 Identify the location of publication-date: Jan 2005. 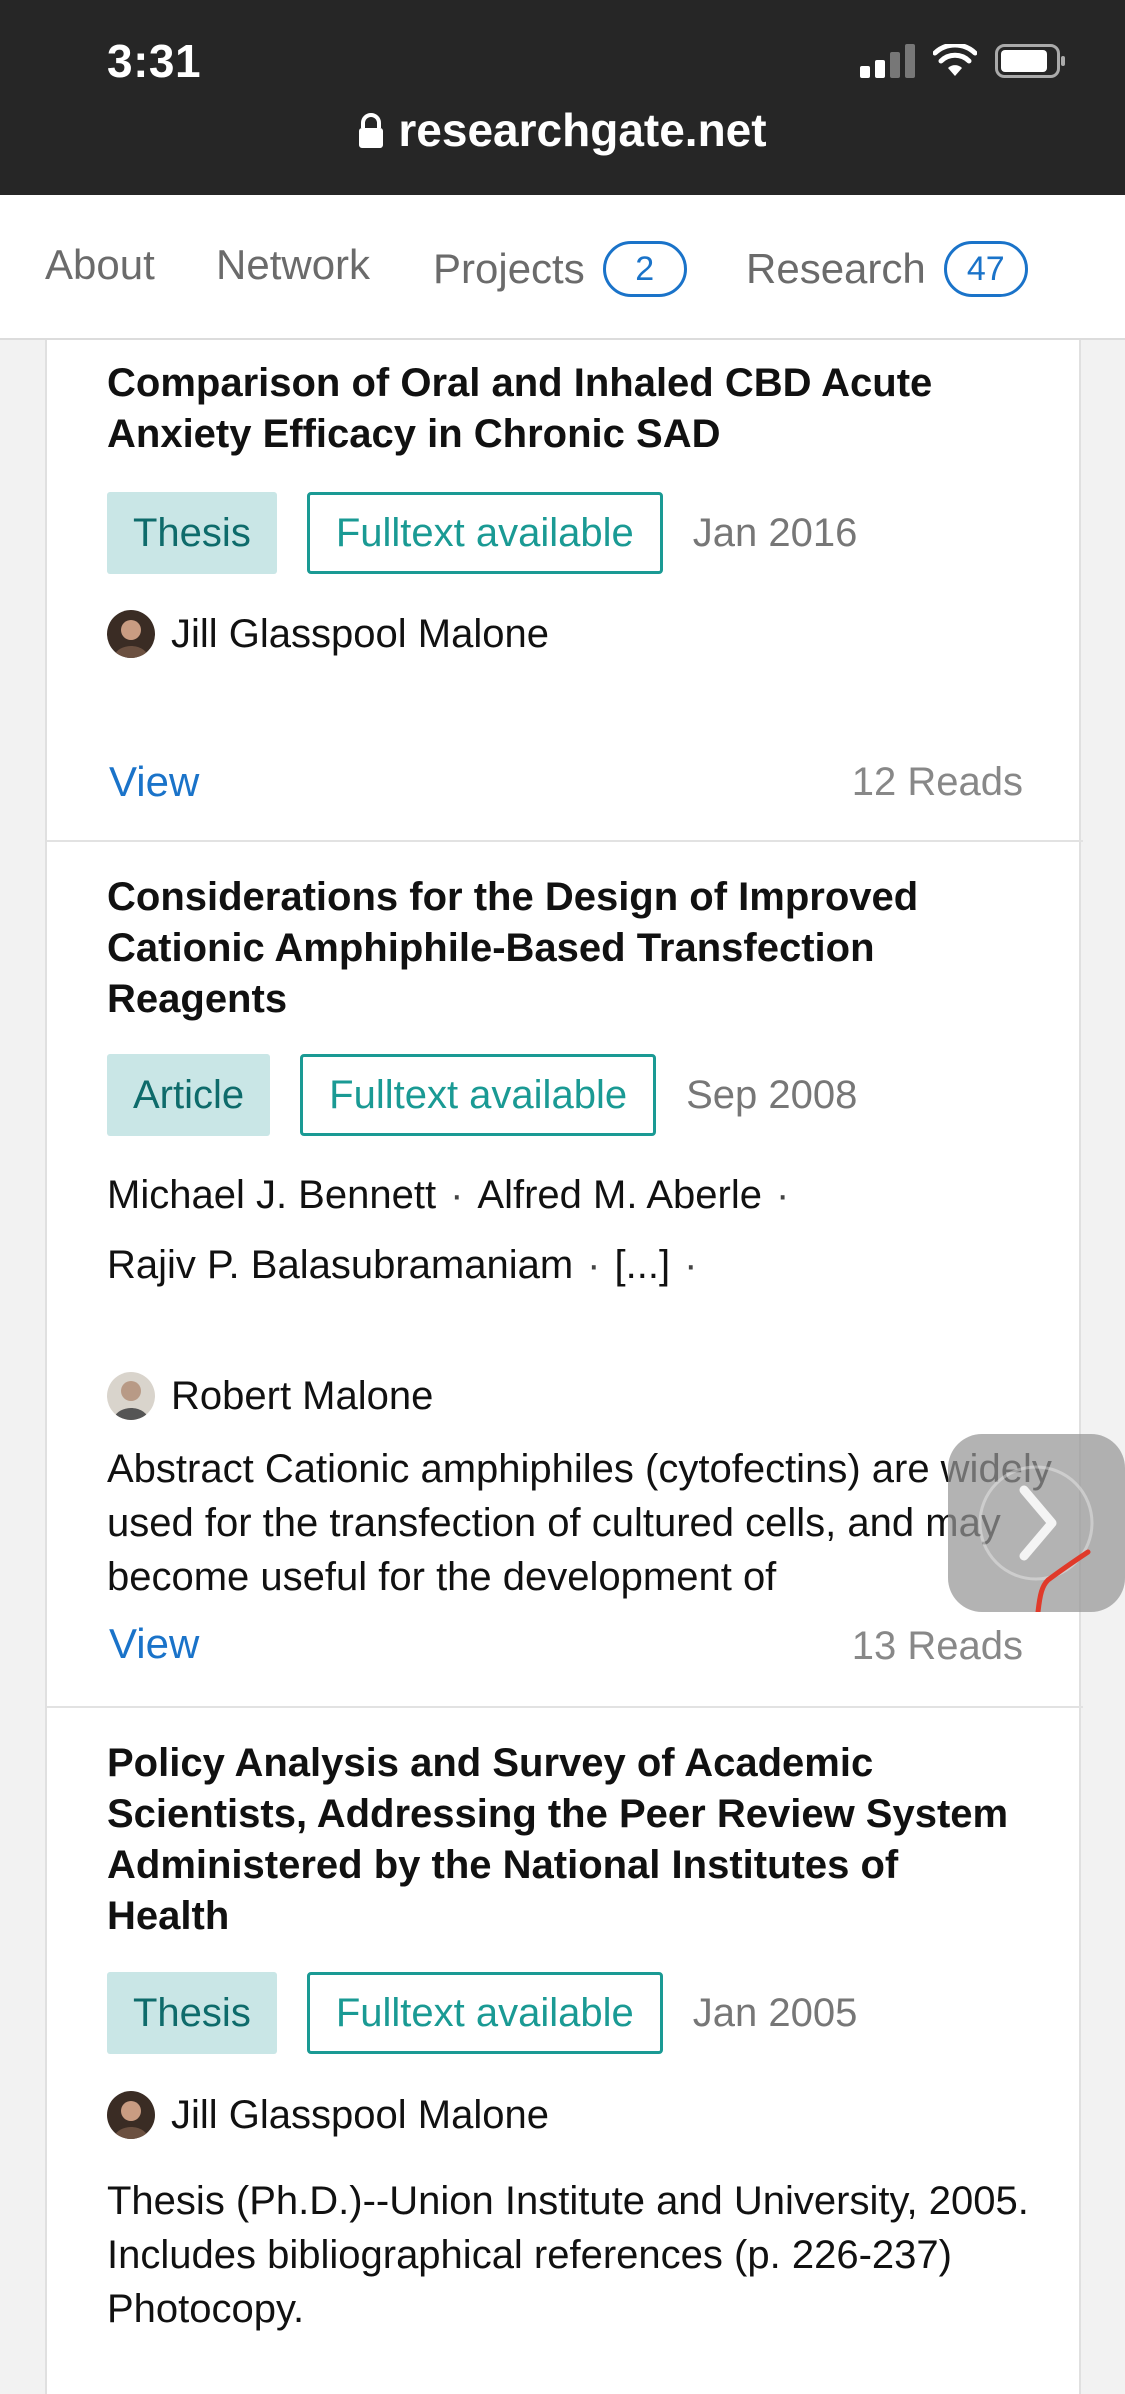
(775, 2012).